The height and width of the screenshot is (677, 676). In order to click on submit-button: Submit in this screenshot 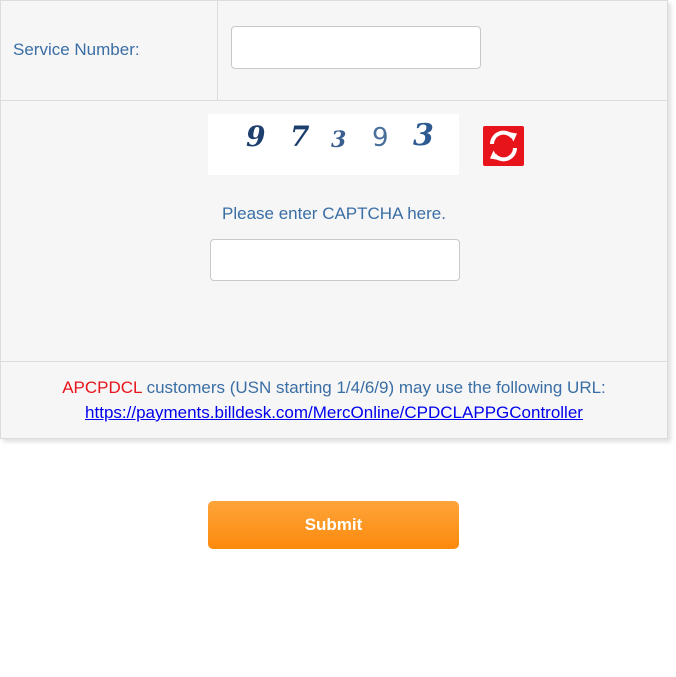, I will do `click(333, 525)`.